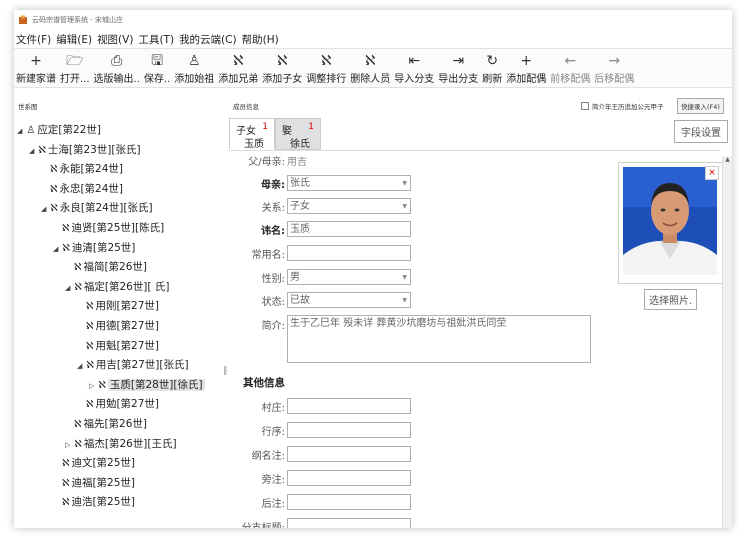 The image size is (745, 539). I want to click on village-input, so click(349, 406).